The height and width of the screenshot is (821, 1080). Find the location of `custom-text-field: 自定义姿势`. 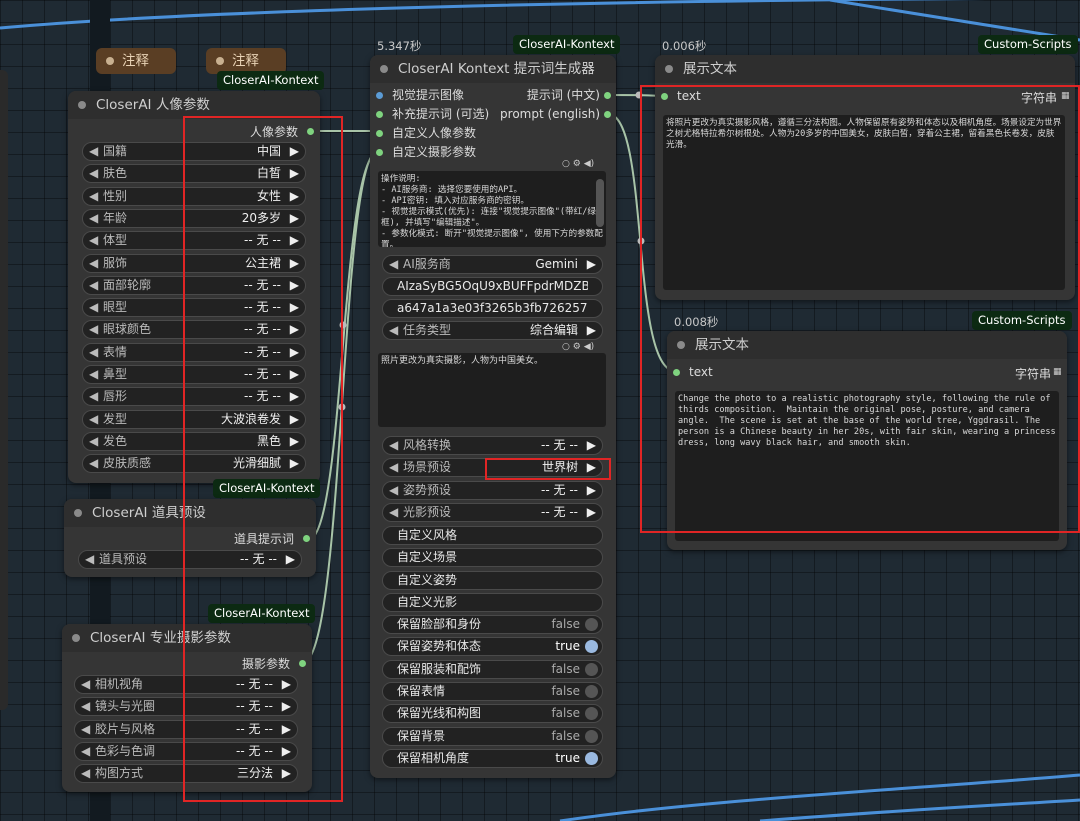

custom-text-field: 自定义姿势 is located at coordinates (492, 580).